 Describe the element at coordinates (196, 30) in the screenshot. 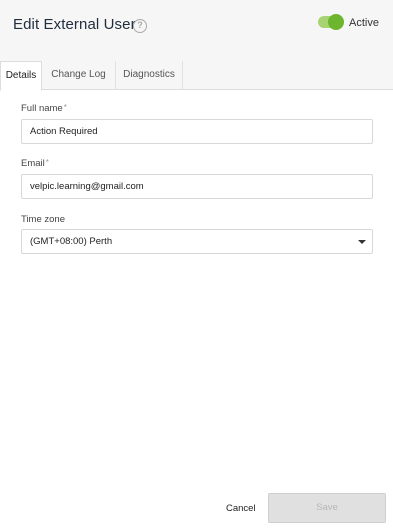

I see `modal-header: Edit External User ? Active` at that location.